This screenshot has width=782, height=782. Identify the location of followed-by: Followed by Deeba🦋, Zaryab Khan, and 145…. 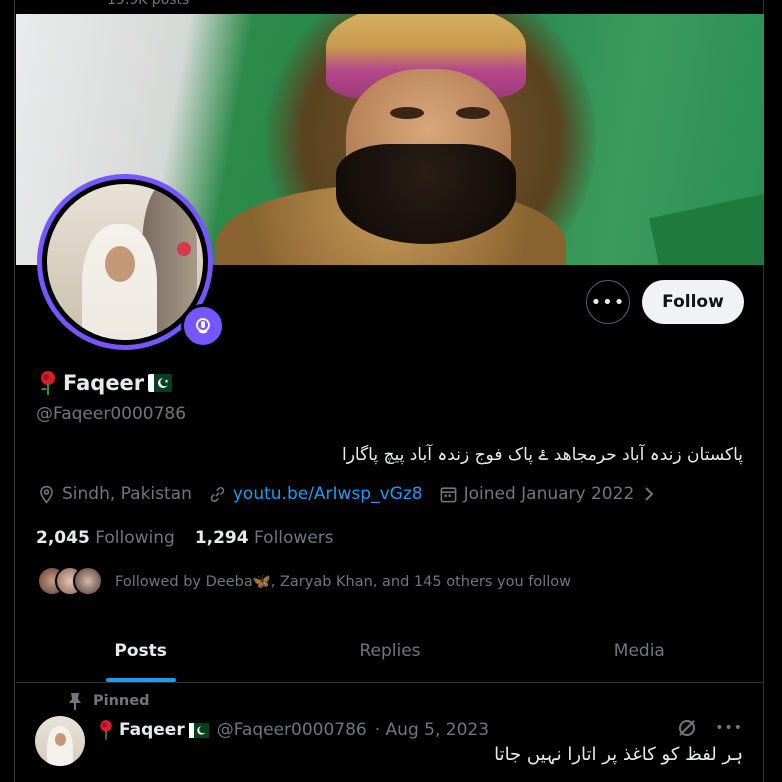
(304, 581).